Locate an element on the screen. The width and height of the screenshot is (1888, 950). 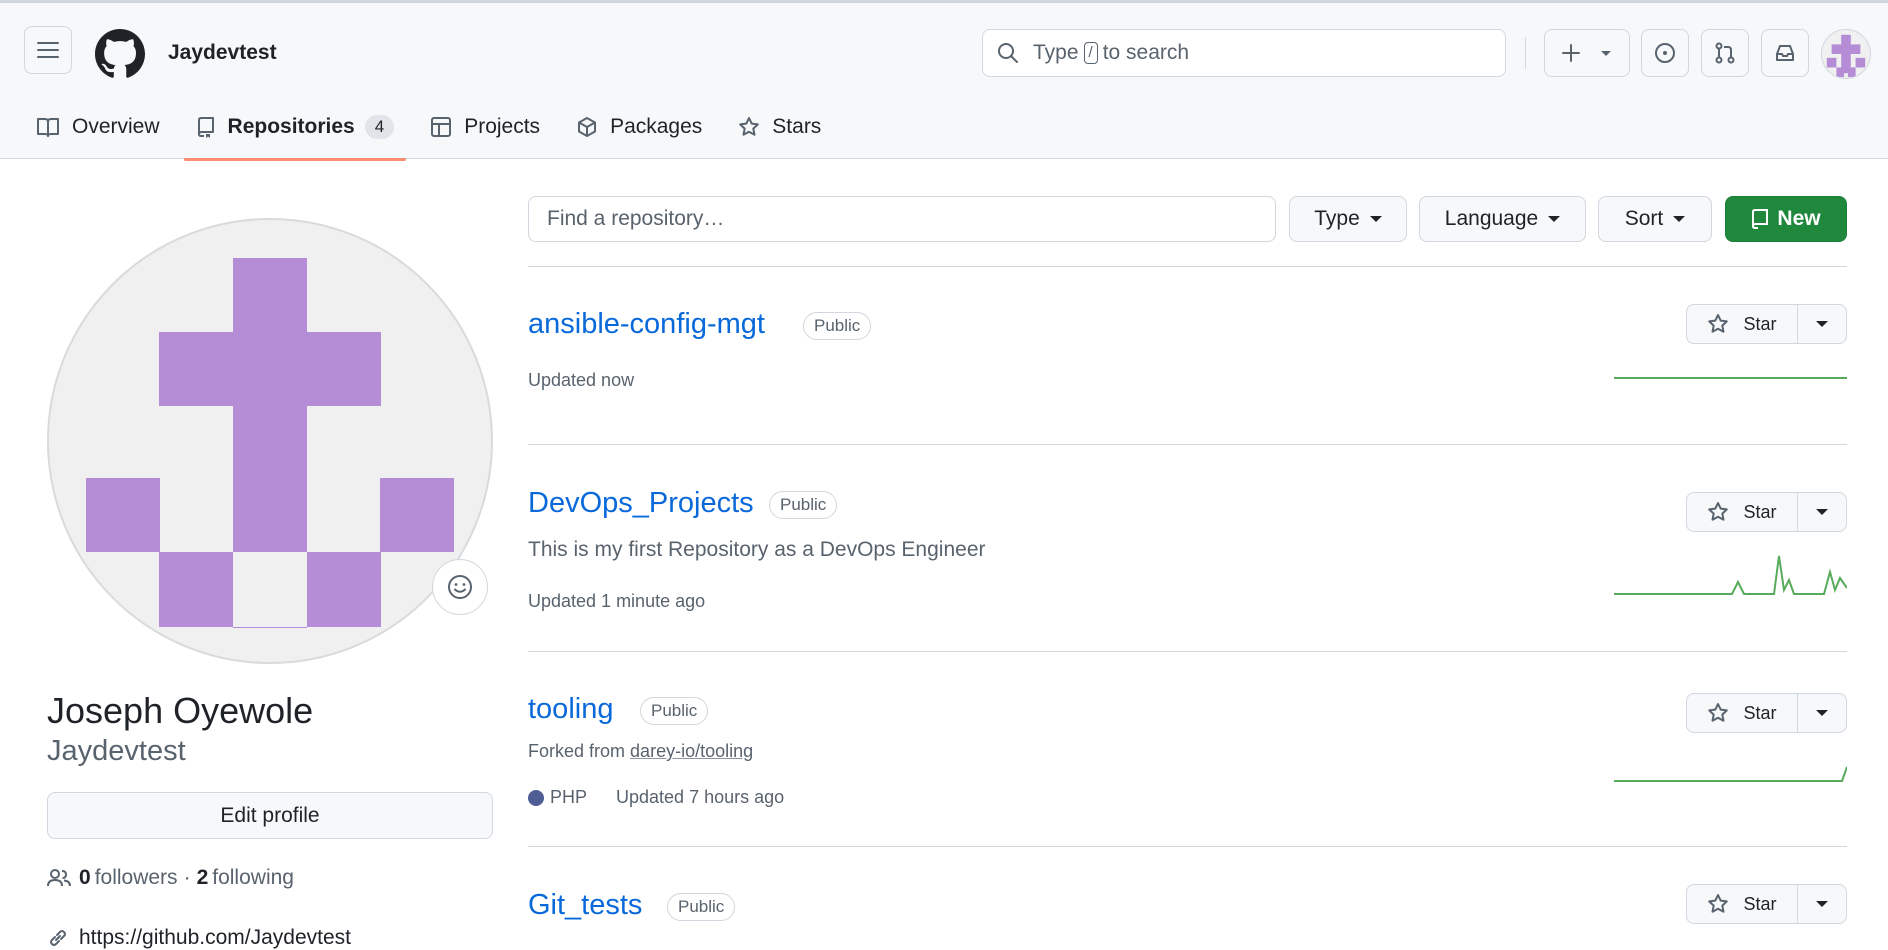
sort-button: Sort is located at coordinates (1655, 219).